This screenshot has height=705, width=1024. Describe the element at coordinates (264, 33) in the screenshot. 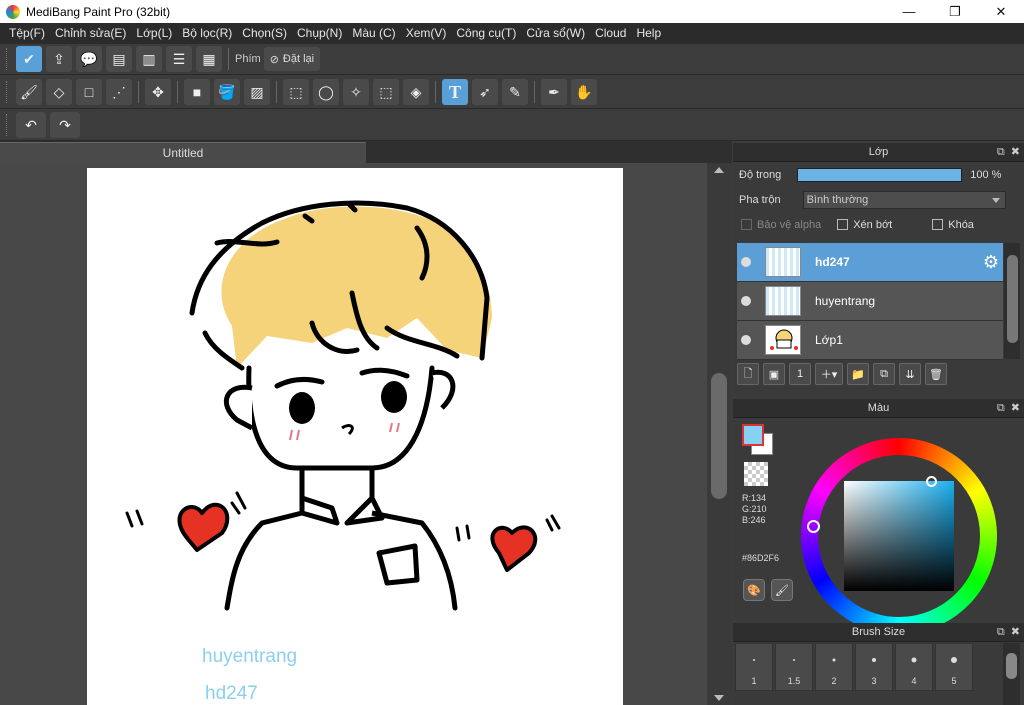

I see `menu-select: Chọn(S)` at that location.